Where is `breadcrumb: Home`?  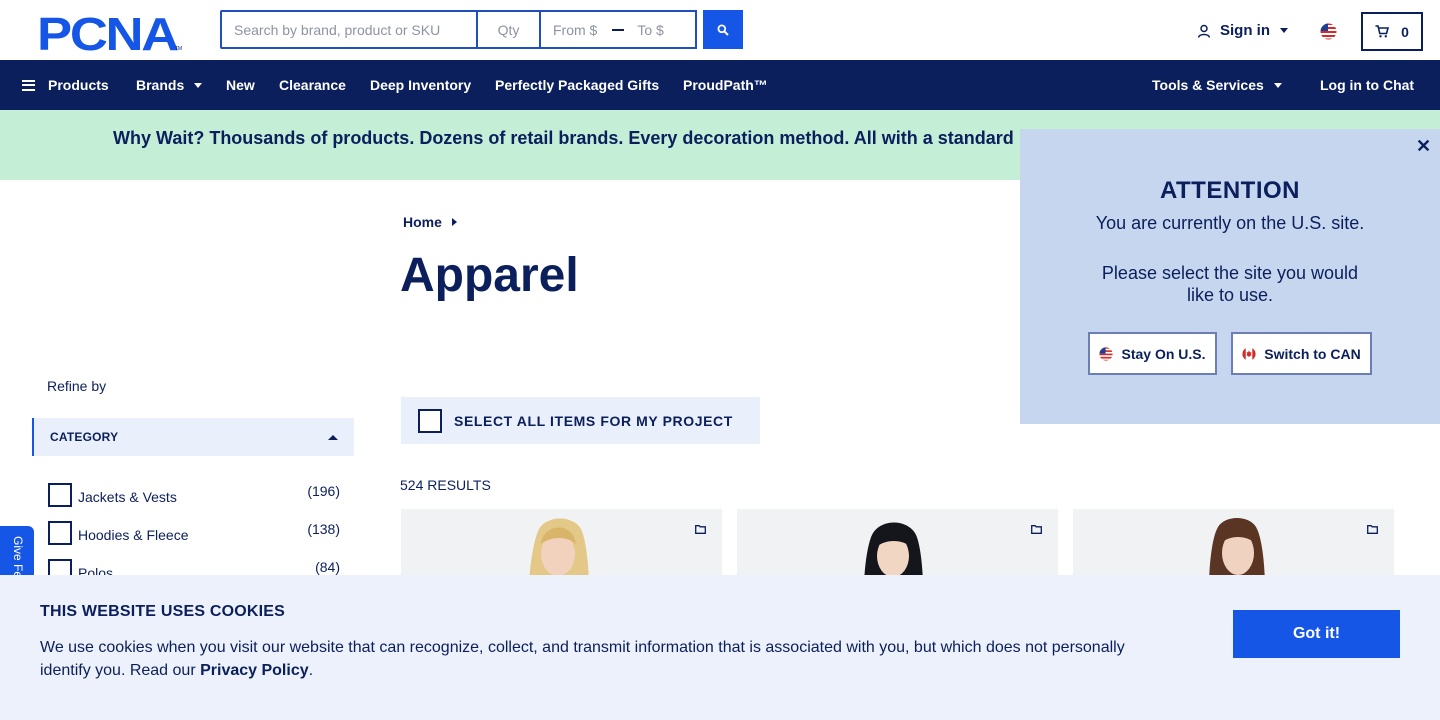
breadcrumb: Home is located at coordinates (430, 222).